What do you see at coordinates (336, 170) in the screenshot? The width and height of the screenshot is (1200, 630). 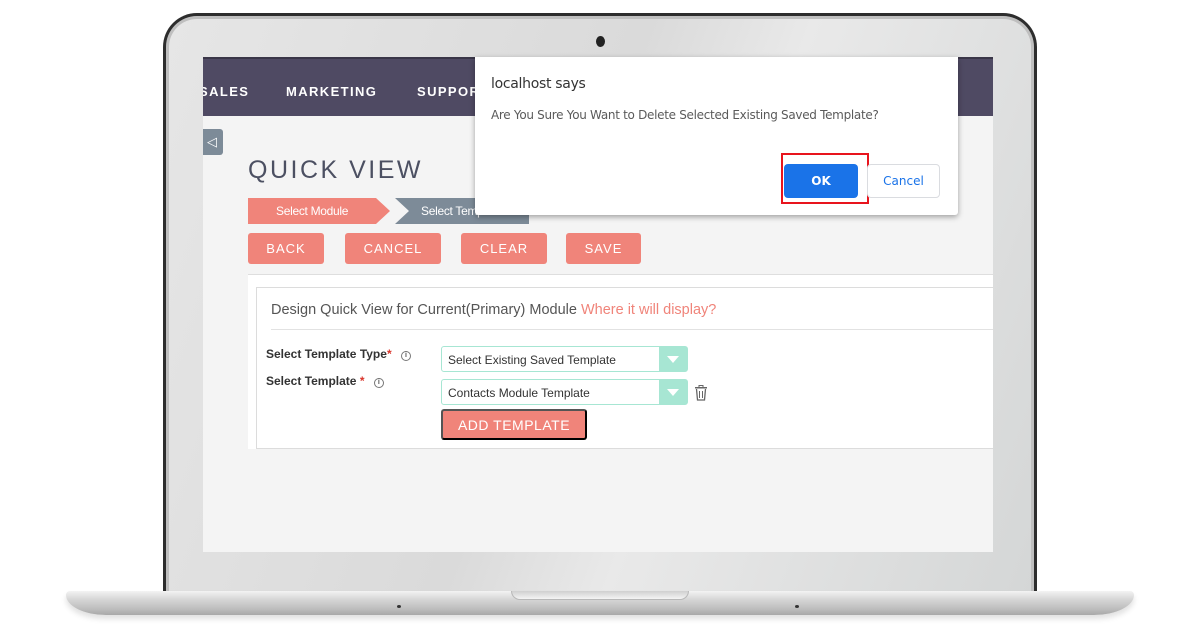 I see `page-title: QUICK VIEW` at bounding box center [336, 170].